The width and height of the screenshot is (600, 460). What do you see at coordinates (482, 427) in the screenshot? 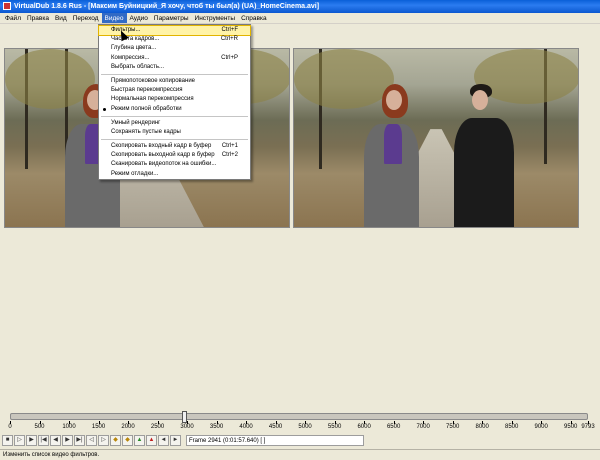
I see `timeline-tick-label: 8000` at bounding box center [482, 427].